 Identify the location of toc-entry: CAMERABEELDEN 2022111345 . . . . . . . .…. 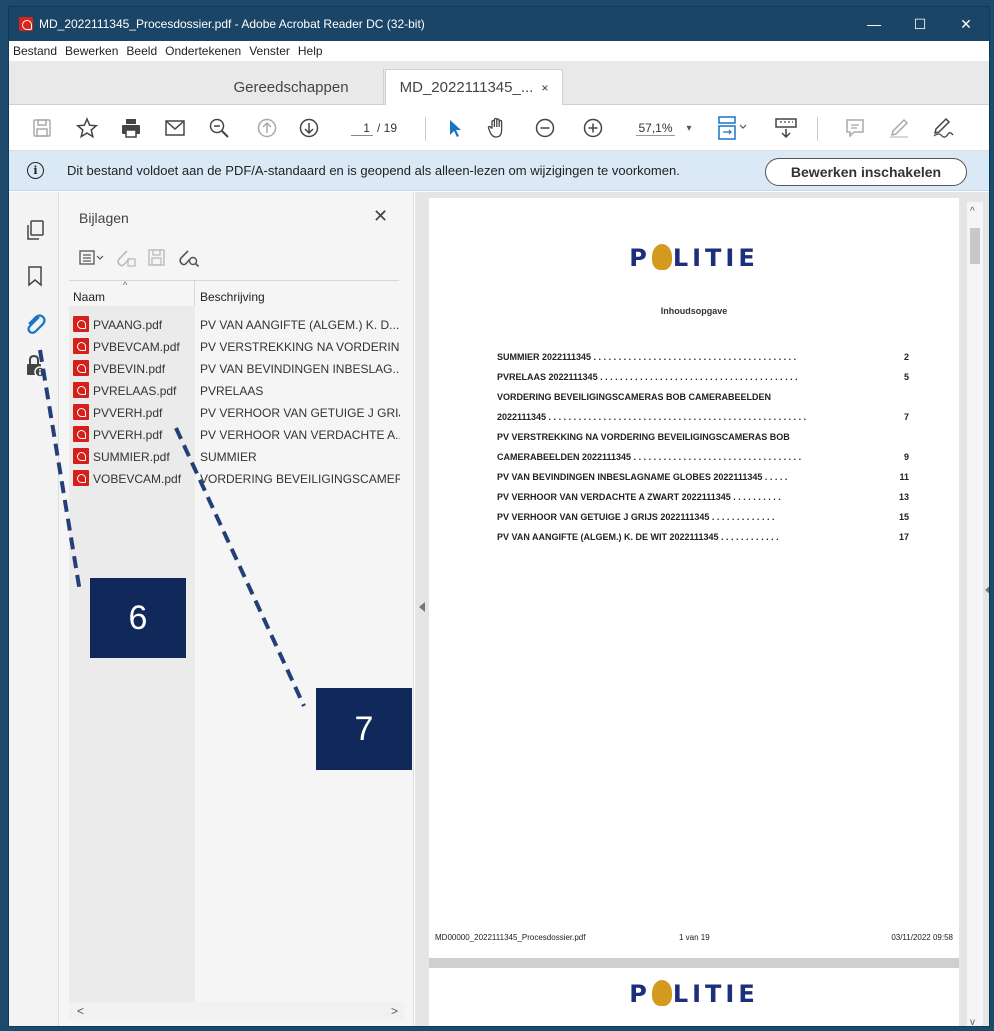
(703, 458).